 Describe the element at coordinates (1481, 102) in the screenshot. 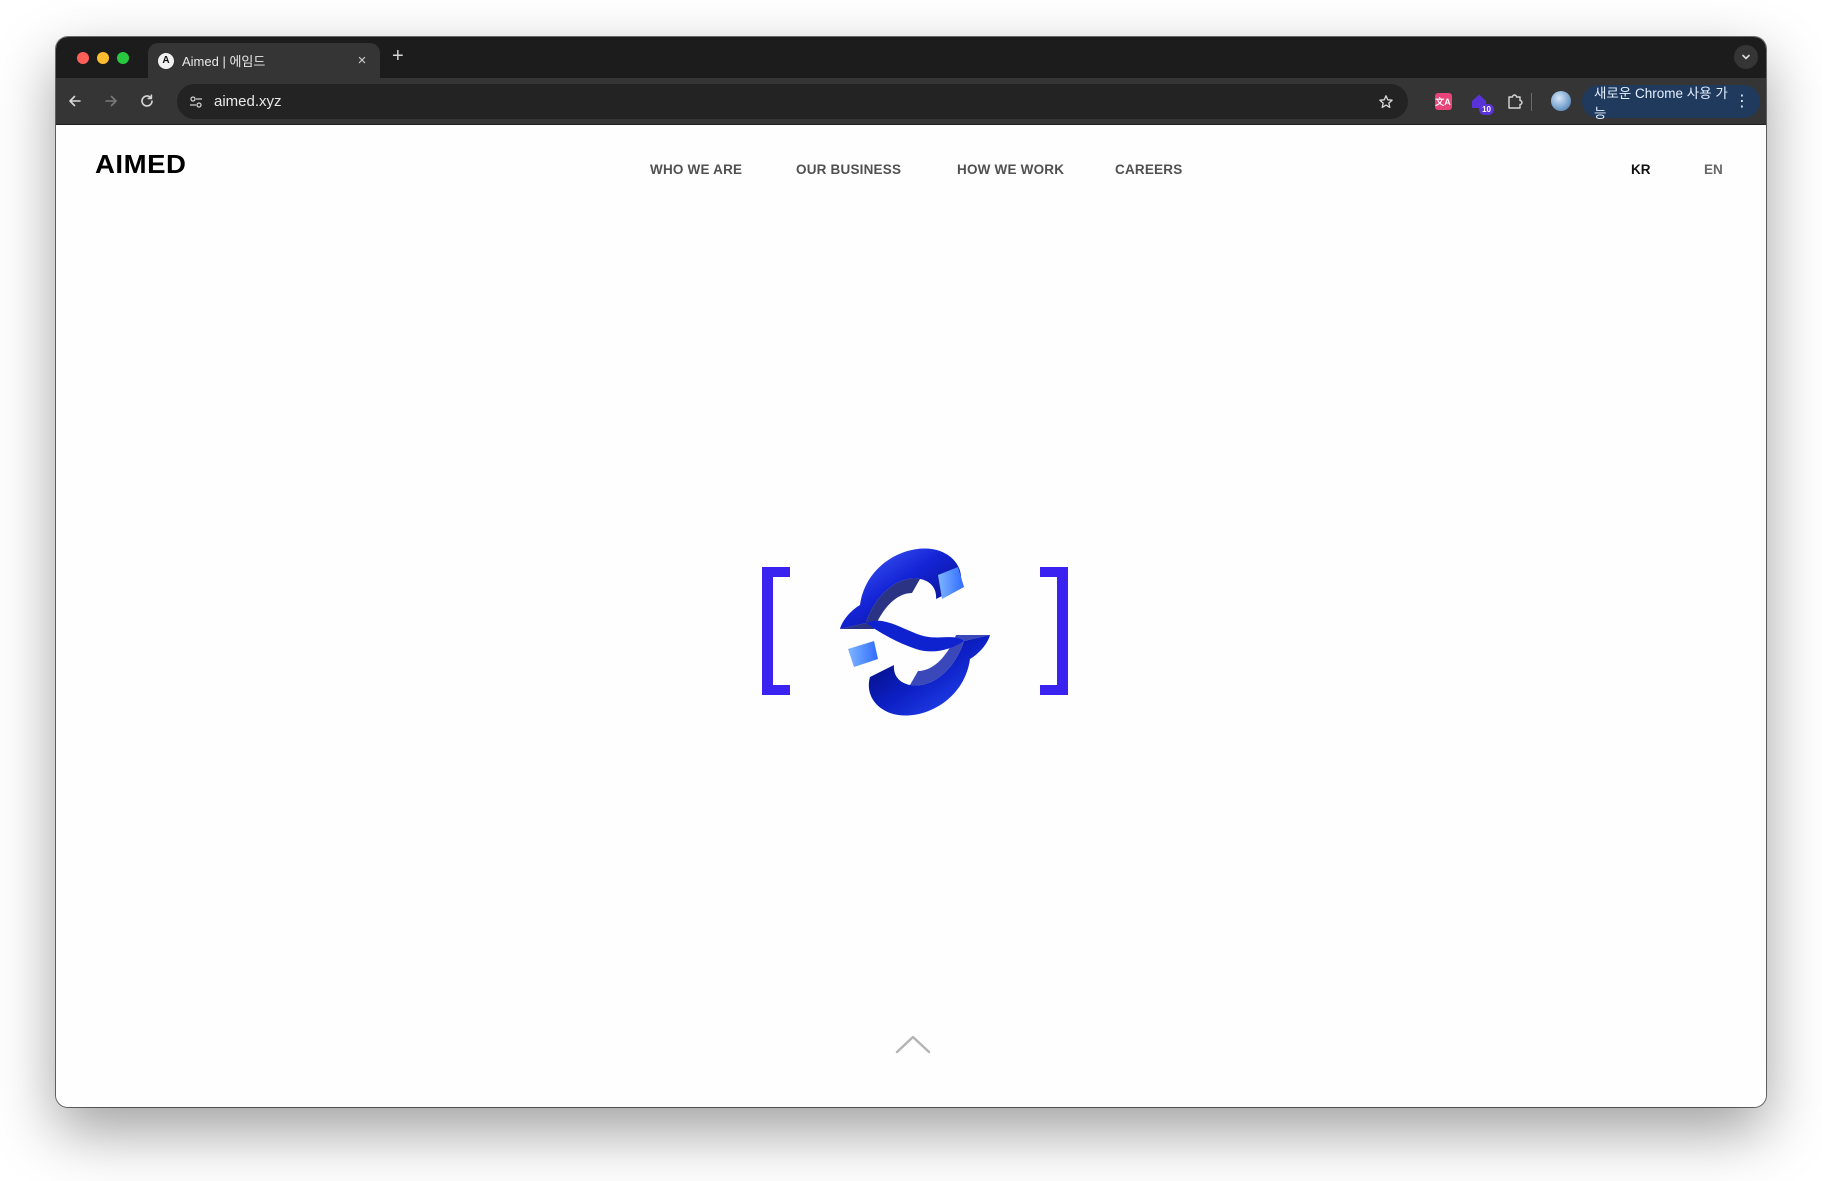

I see `house-extension-button: 10` at that location.